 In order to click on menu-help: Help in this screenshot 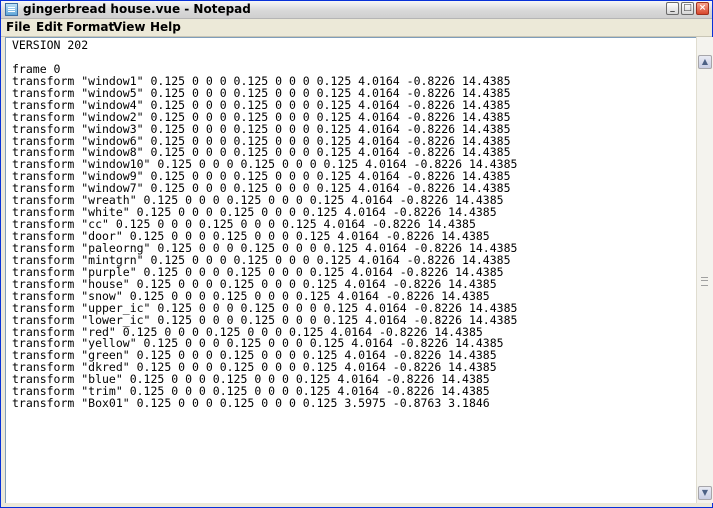, I will do `click(165, 27)`.